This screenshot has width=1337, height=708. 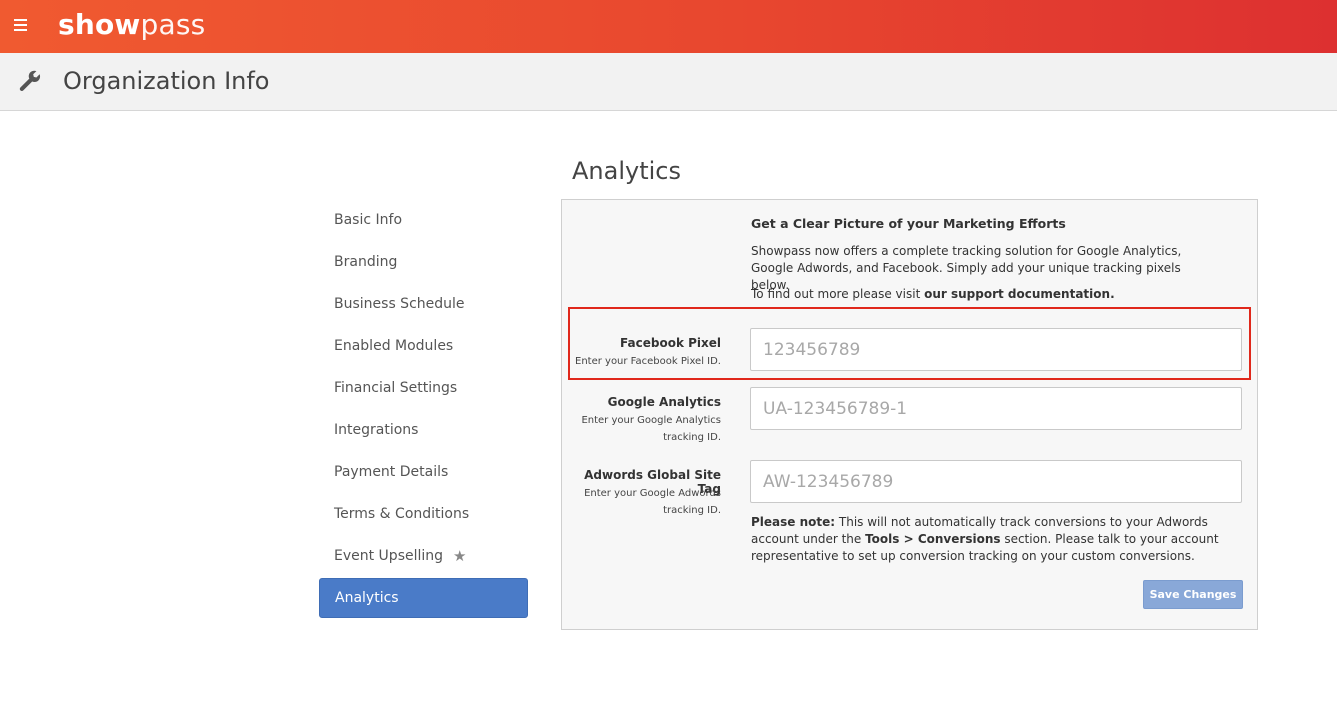 I want to click on wrench-icon, so click(x=30, y=80).